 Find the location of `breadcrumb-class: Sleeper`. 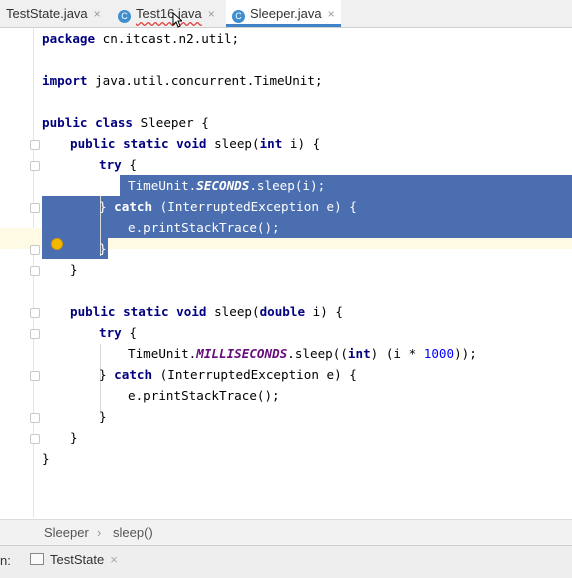

breadcrumb-class: Sleeper is located at coordinates (66, 532).